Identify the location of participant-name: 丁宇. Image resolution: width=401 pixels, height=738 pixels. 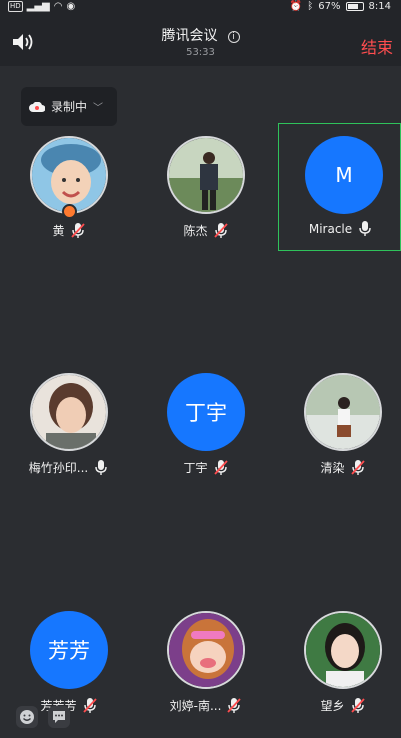
(195, 468).